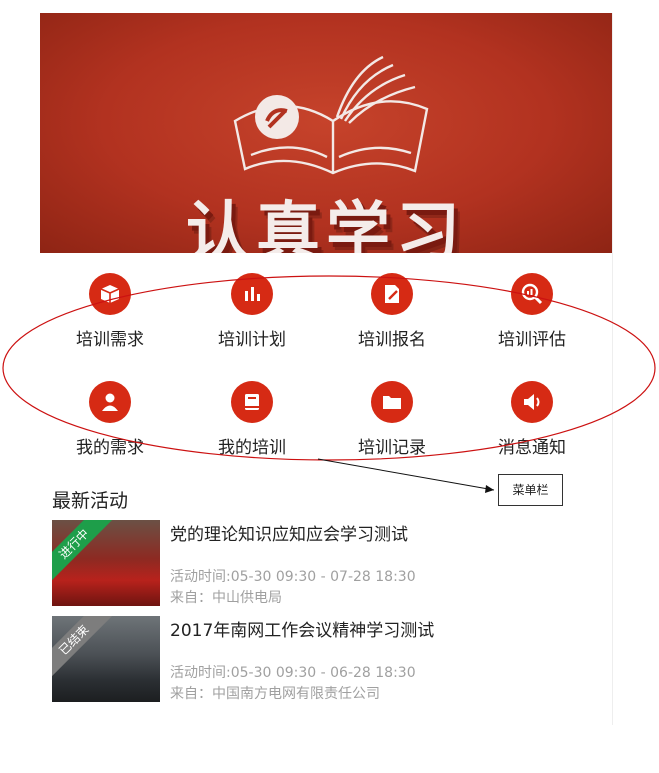 This screenshot has width=659, height=773. I want to click on book-icon, so click(252, 402).